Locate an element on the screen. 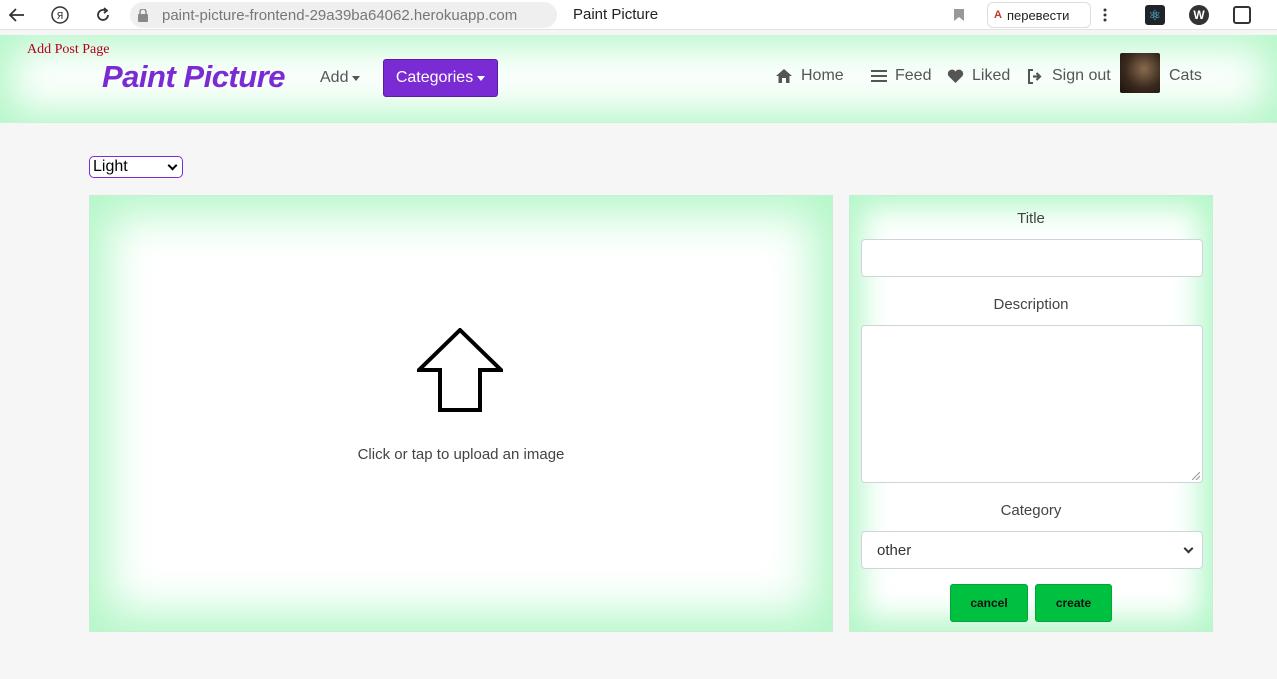  title-input is located at coordinates (1032, 258).